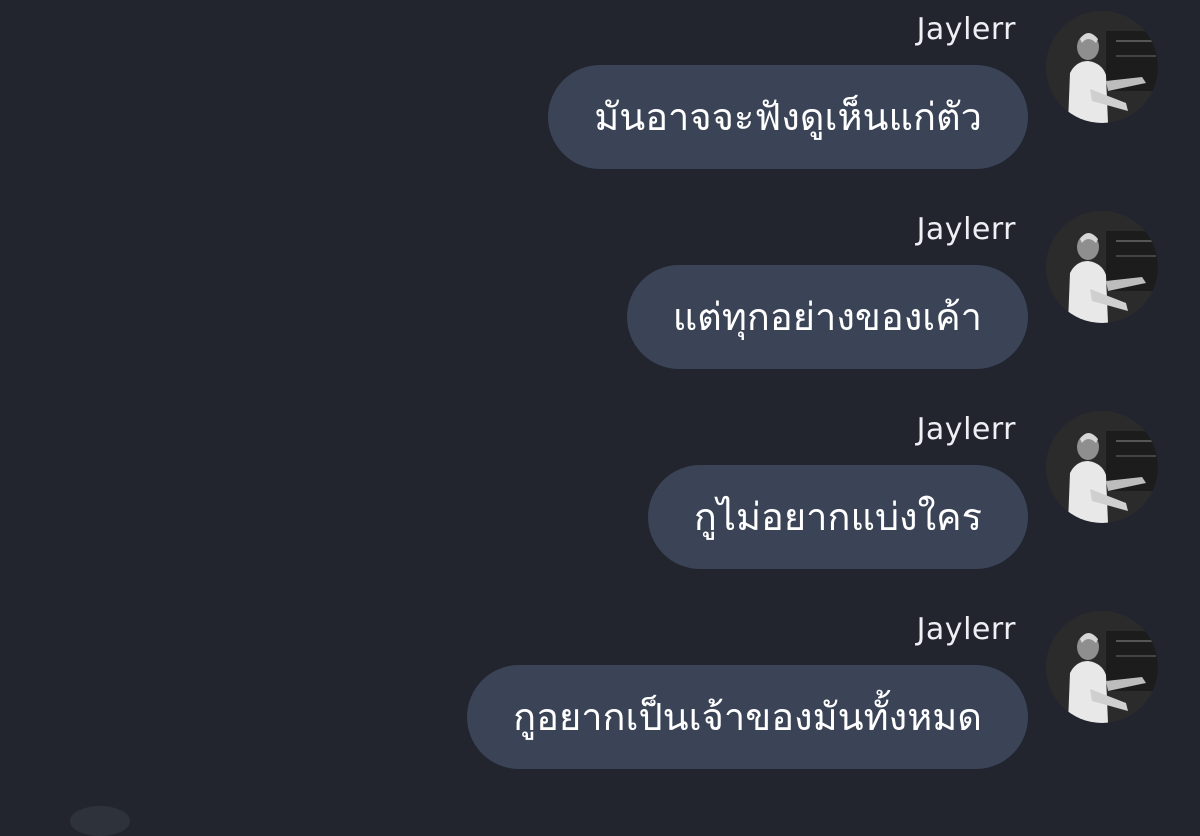 The image size is (1200, 836). Describe the element at coordinates (788, 117) in the screenshot. I see `message-bubble: มันอาจจะฟังดูเห็นแก่ตัว` at that location.